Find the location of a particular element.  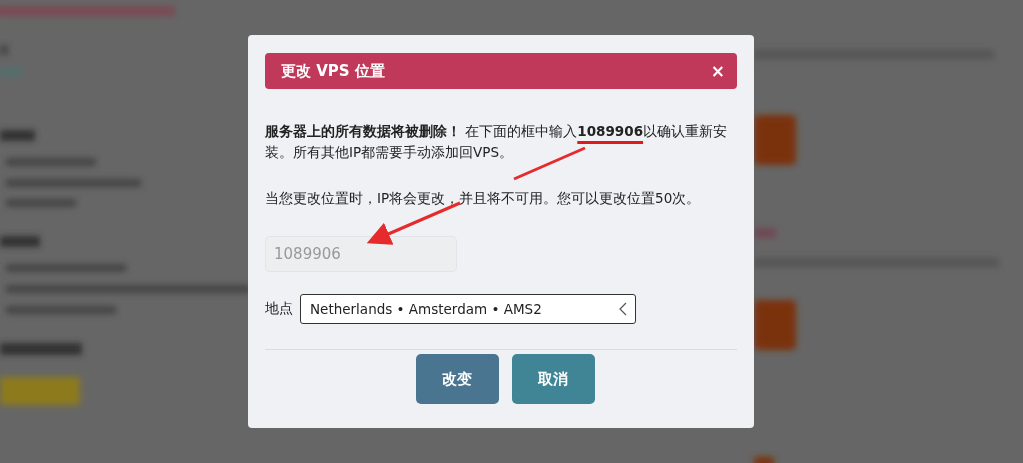

warning-text: 服务器上的所有数据将被删除！ 在下面的框中输入1089906以确认重新安装。所有其他IP都需要手动添加回VPS。 is located at coordinates (497, 142).